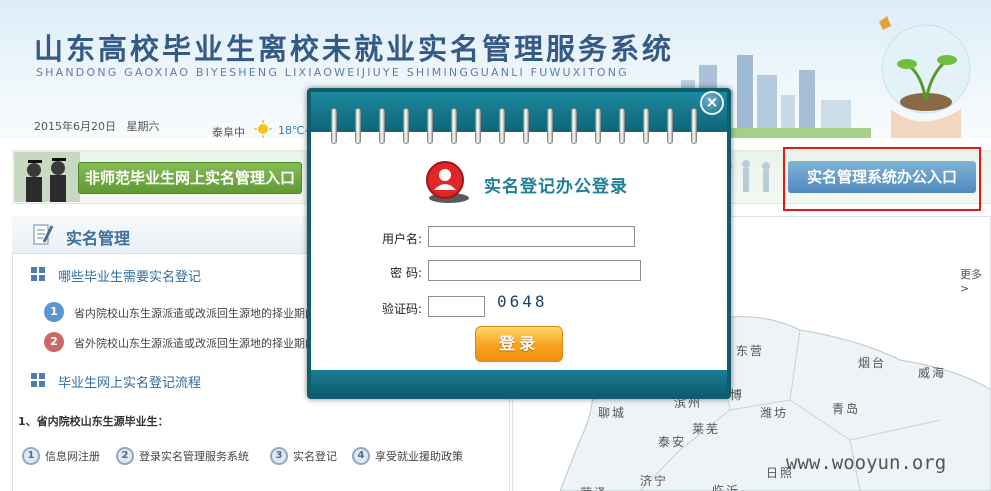 This screenshot has height=491, width=991. Describe the element at coordinates (932, 372) in the screenshot. I see `city-label: 威海` at that location.